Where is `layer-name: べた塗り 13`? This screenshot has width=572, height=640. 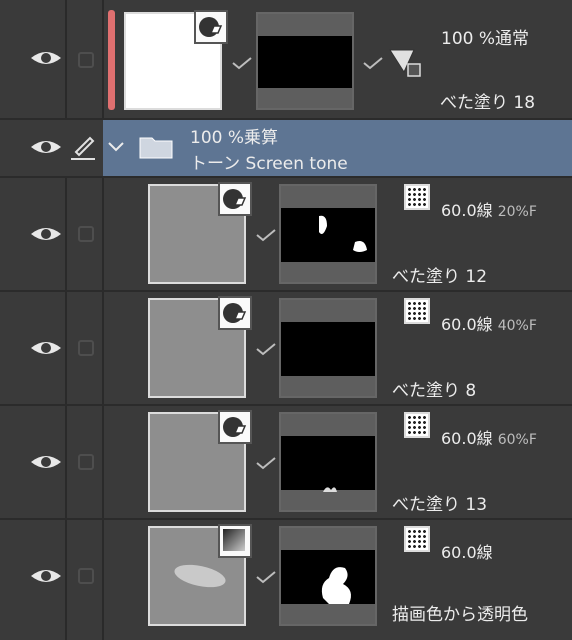 layer-name: べた塗り 13 is located at coordinates (440, 505).